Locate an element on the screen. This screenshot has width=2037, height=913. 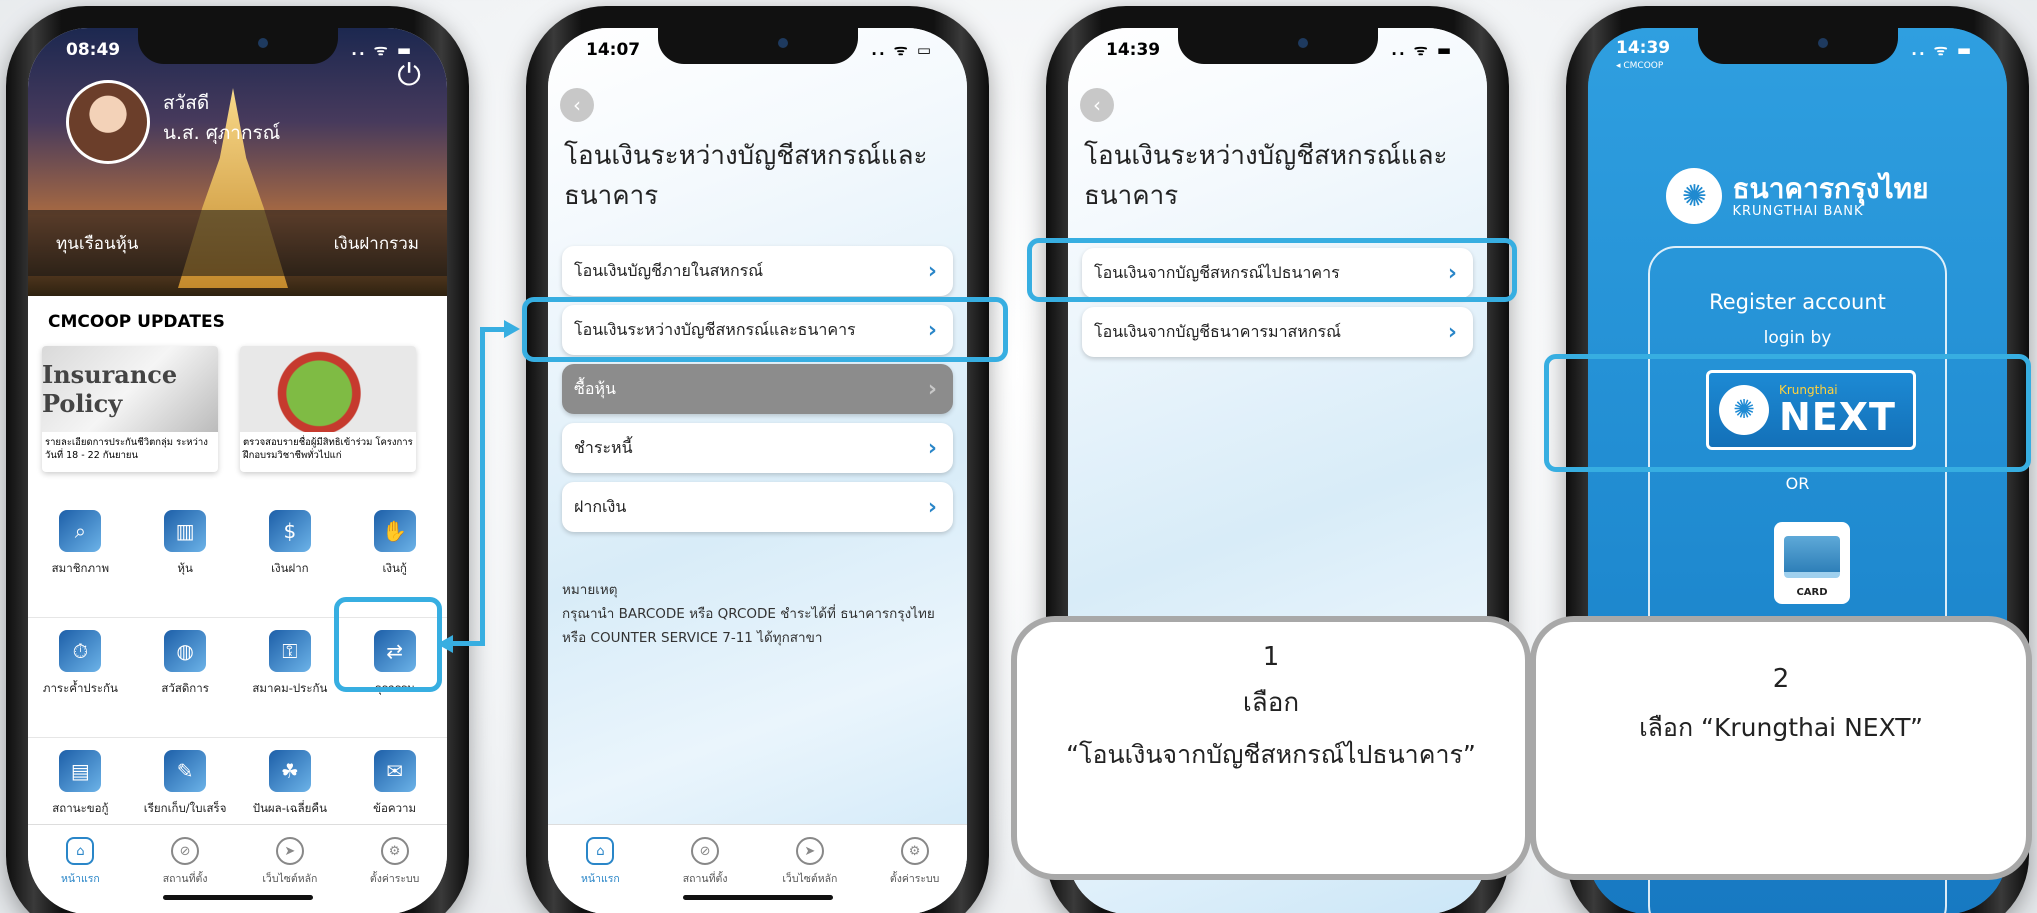
stopwatch-icon: ⏱ is located at coordinates (80, 651).